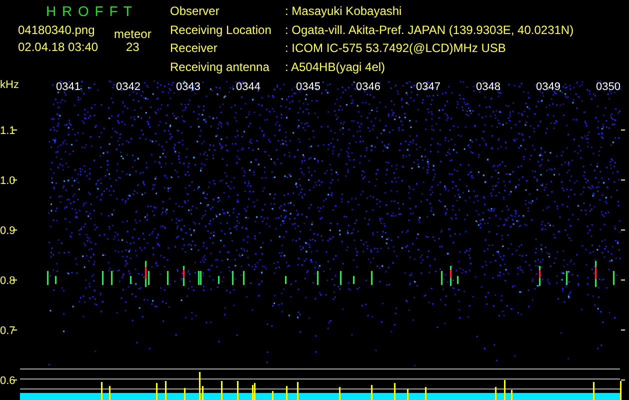 The width and height of the screenshot is (629, 400). I want to click on info-label: Receiving antenna, so click(220, 68).